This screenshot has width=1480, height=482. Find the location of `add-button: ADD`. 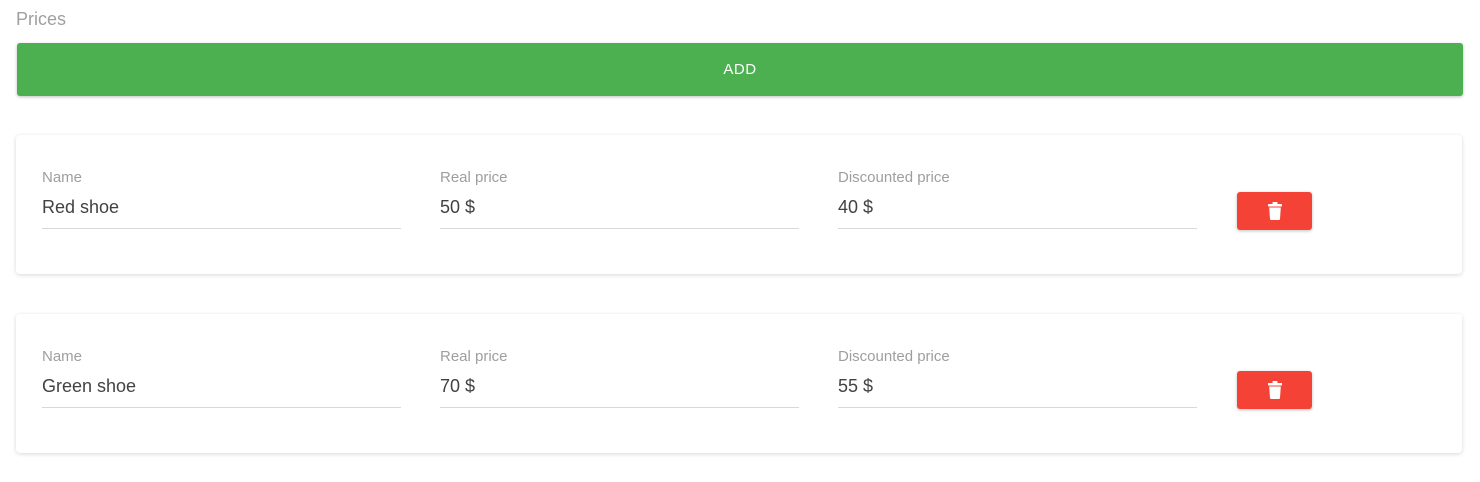

add-button: ADD is located at coordinates (740, 69).